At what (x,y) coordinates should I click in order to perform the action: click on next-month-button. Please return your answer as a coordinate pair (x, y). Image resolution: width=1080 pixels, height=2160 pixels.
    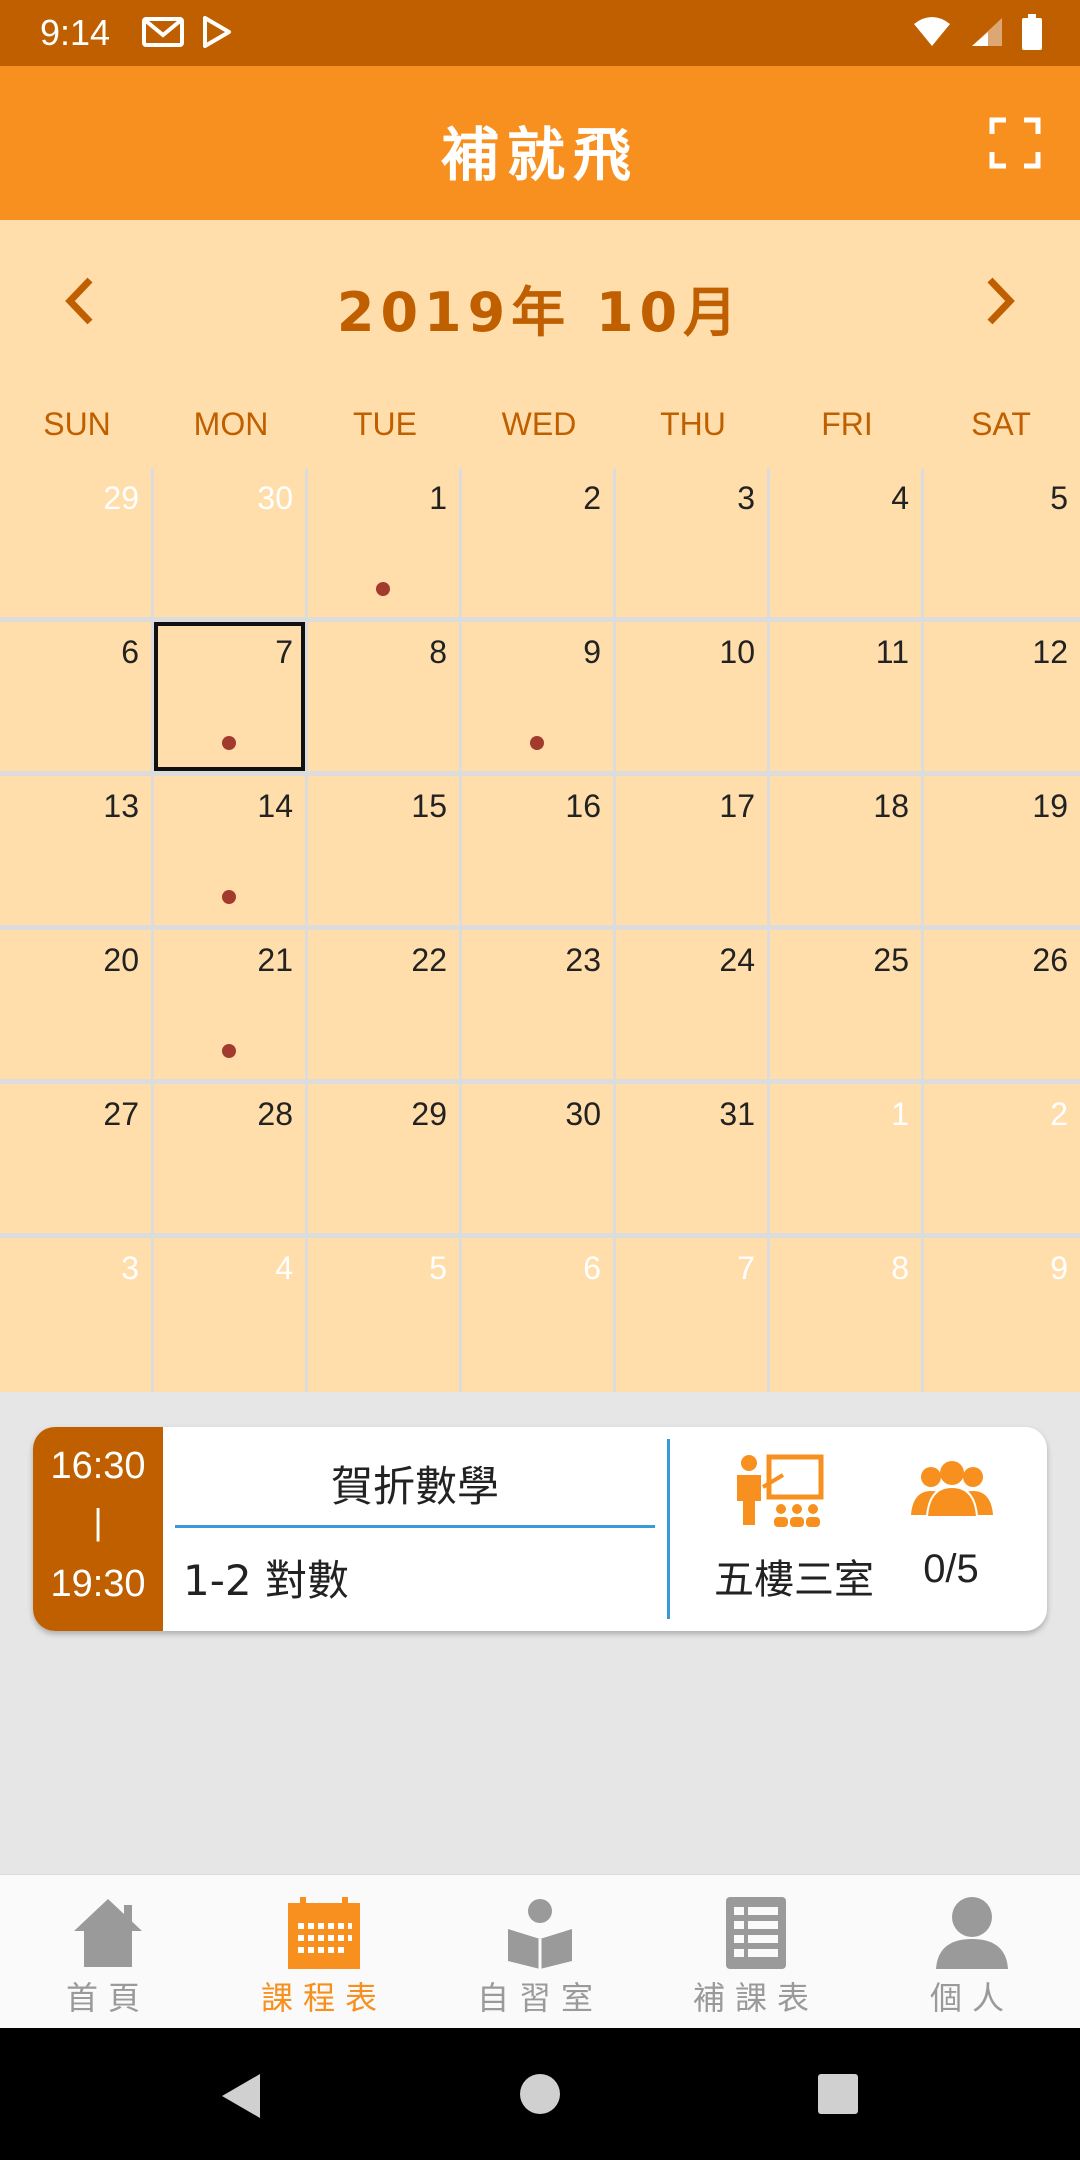
    Looking at the image, I should click on (998, 301).